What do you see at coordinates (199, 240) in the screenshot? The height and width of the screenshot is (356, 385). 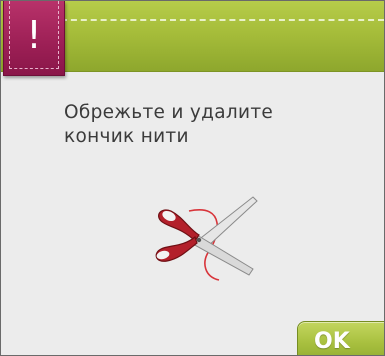 I see `scissors-pivot` at bounding box center [199, 240].